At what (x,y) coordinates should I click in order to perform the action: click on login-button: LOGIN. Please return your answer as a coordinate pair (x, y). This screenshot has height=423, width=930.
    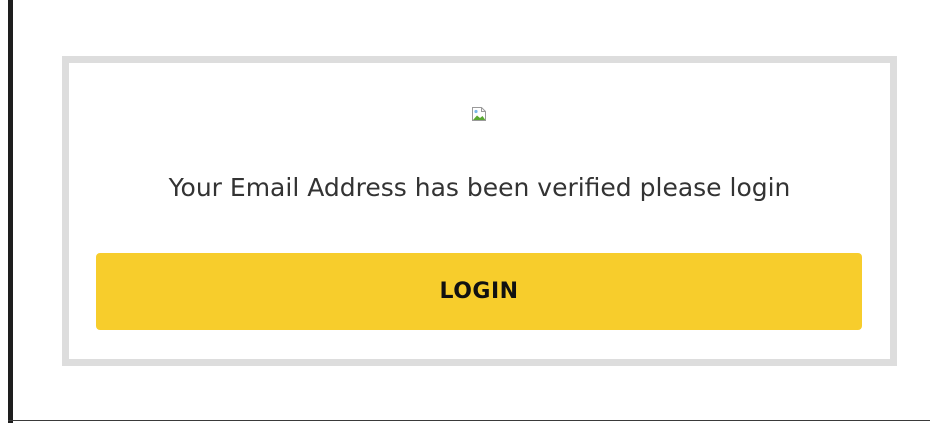
    Looking at the image, I should click on (479, 291).